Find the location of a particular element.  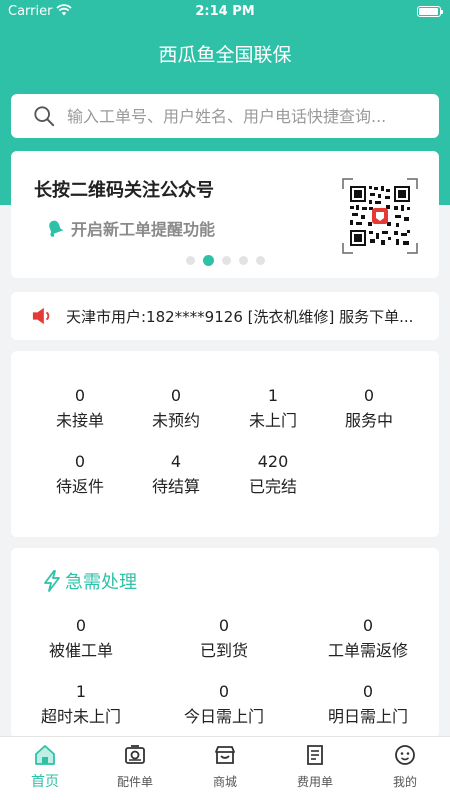

carousel-dots is located at coordinates (225, 260).